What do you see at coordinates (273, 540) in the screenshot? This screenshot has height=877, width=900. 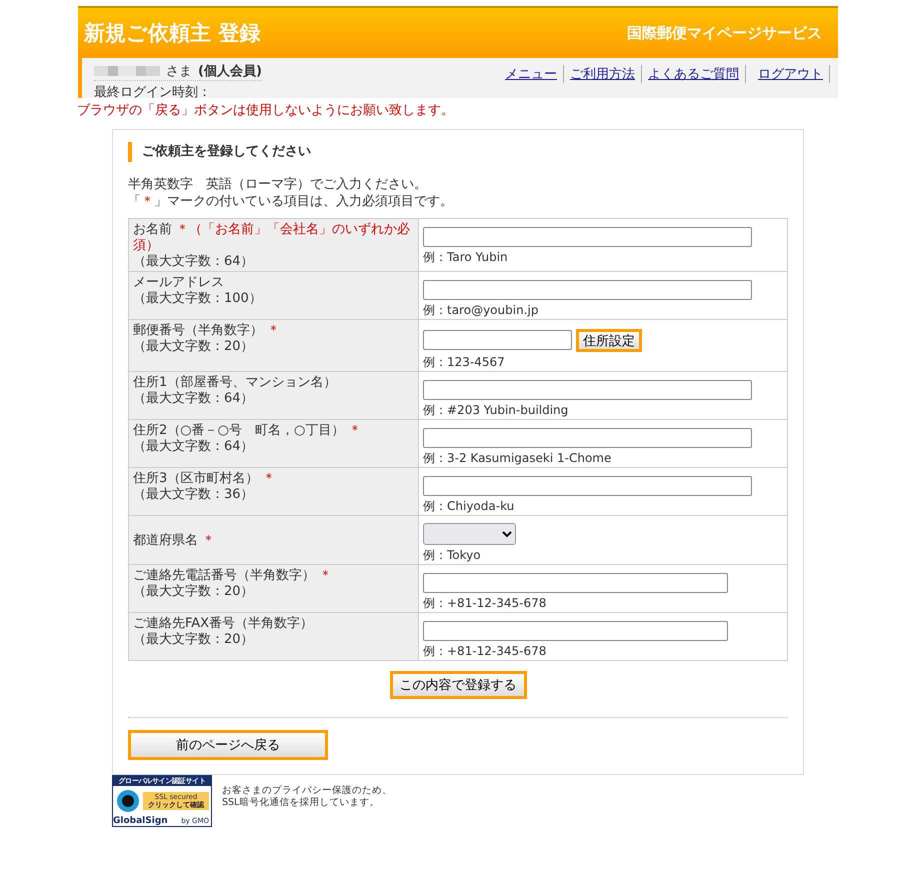 I see `field-label-cell: 都道府県名 ＊` at bounding box center [273, 540].